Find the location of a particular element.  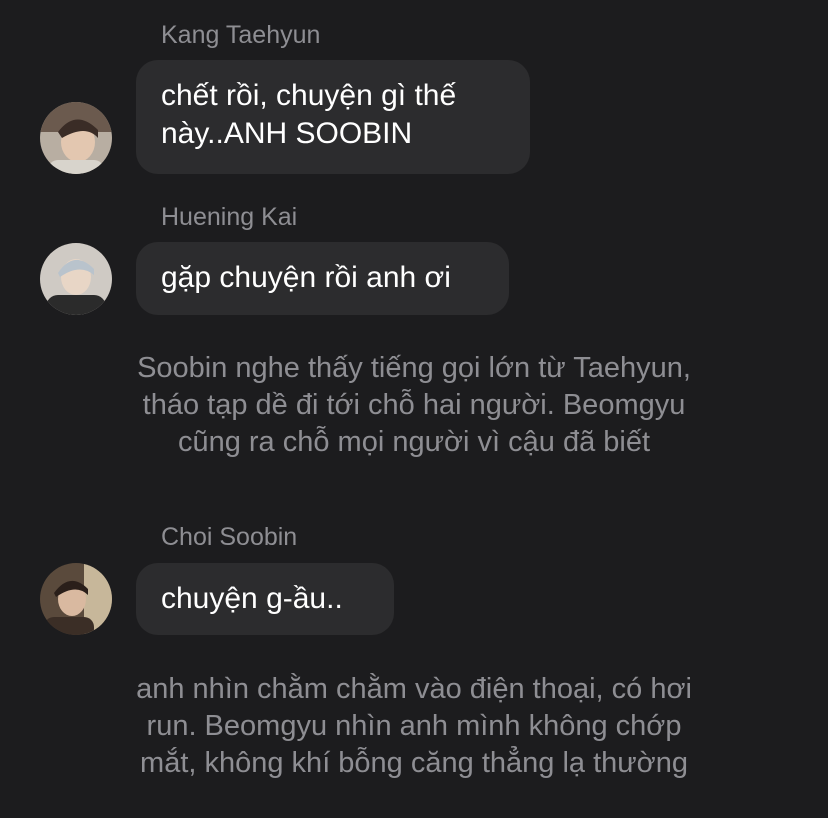

narration-line: run. Beomgyu nhìn anh mình không chớp is located at coordinates (414, 726).